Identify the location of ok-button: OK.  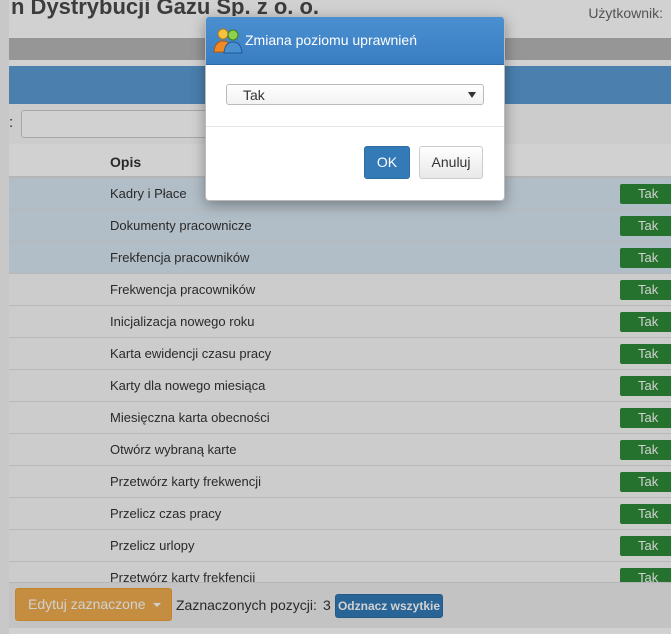
(387, 162).